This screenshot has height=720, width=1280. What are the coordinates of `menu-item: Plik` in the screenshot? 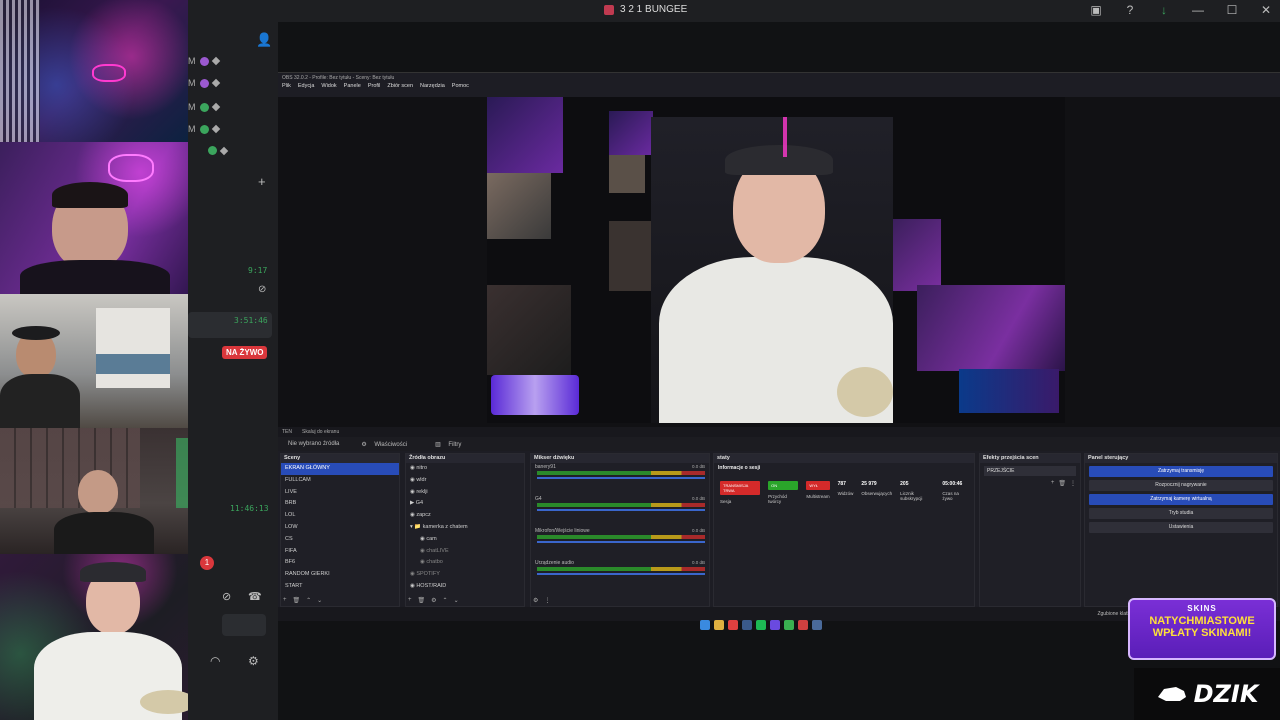 It's located at (286, 88).